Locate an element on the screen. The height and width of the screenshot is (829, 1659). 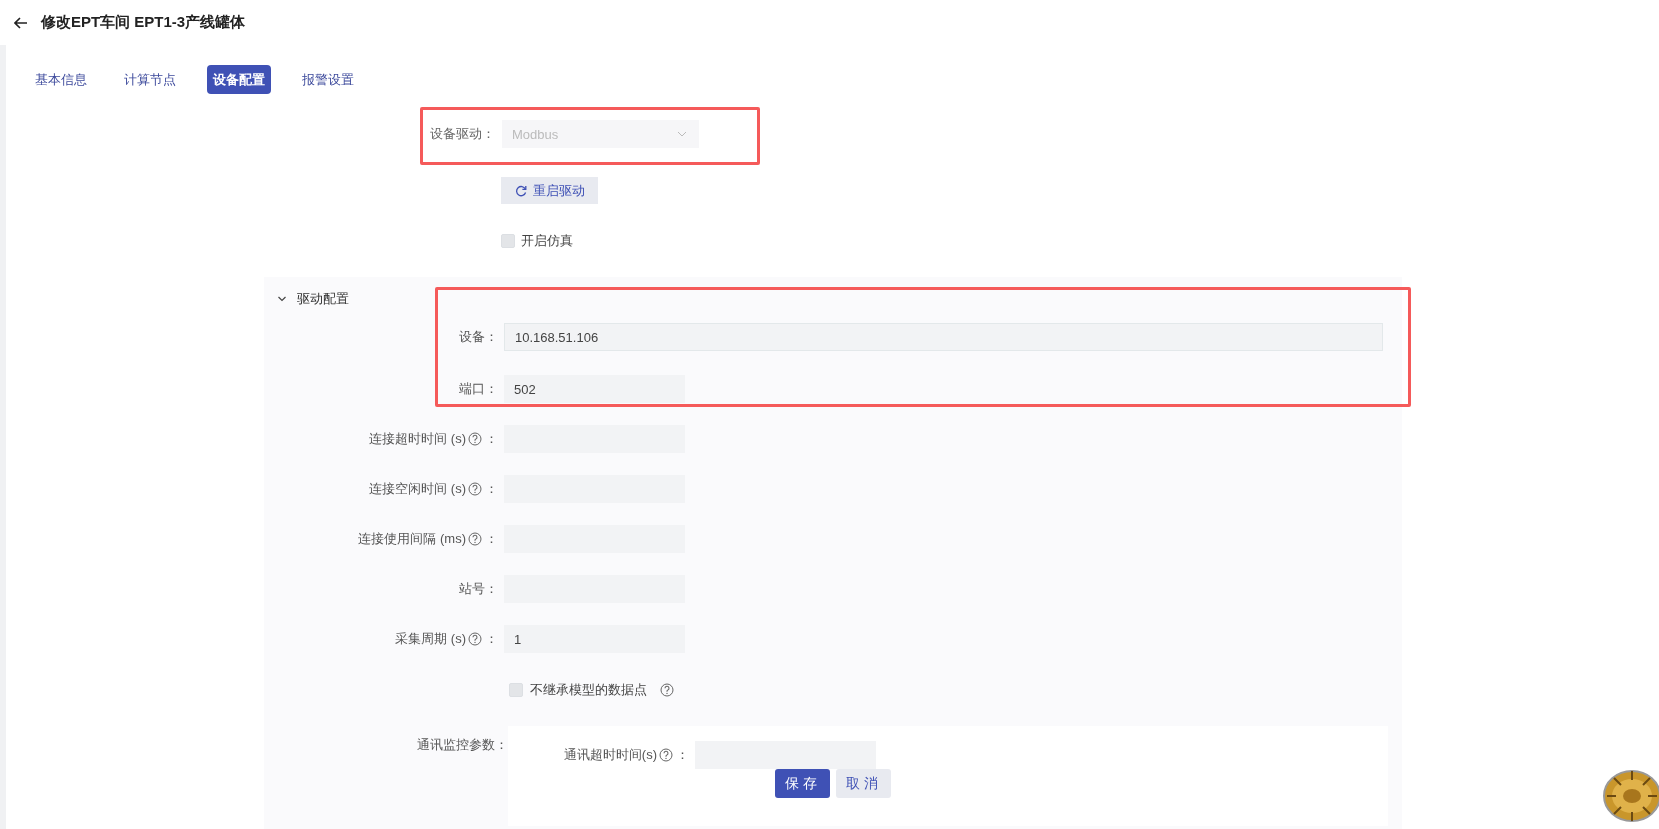
save-button: 保存 is located at coordinates (802, 783).